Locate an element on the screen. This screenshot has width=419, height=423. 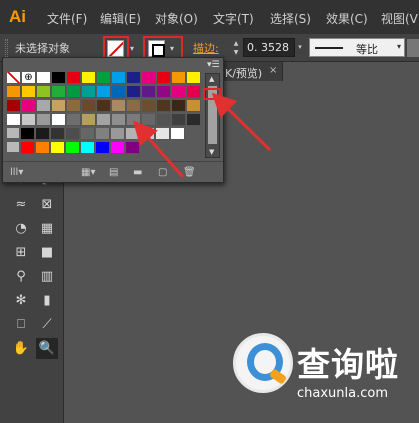
arrow-to-scrollbar is located at coordinates (241, 122).